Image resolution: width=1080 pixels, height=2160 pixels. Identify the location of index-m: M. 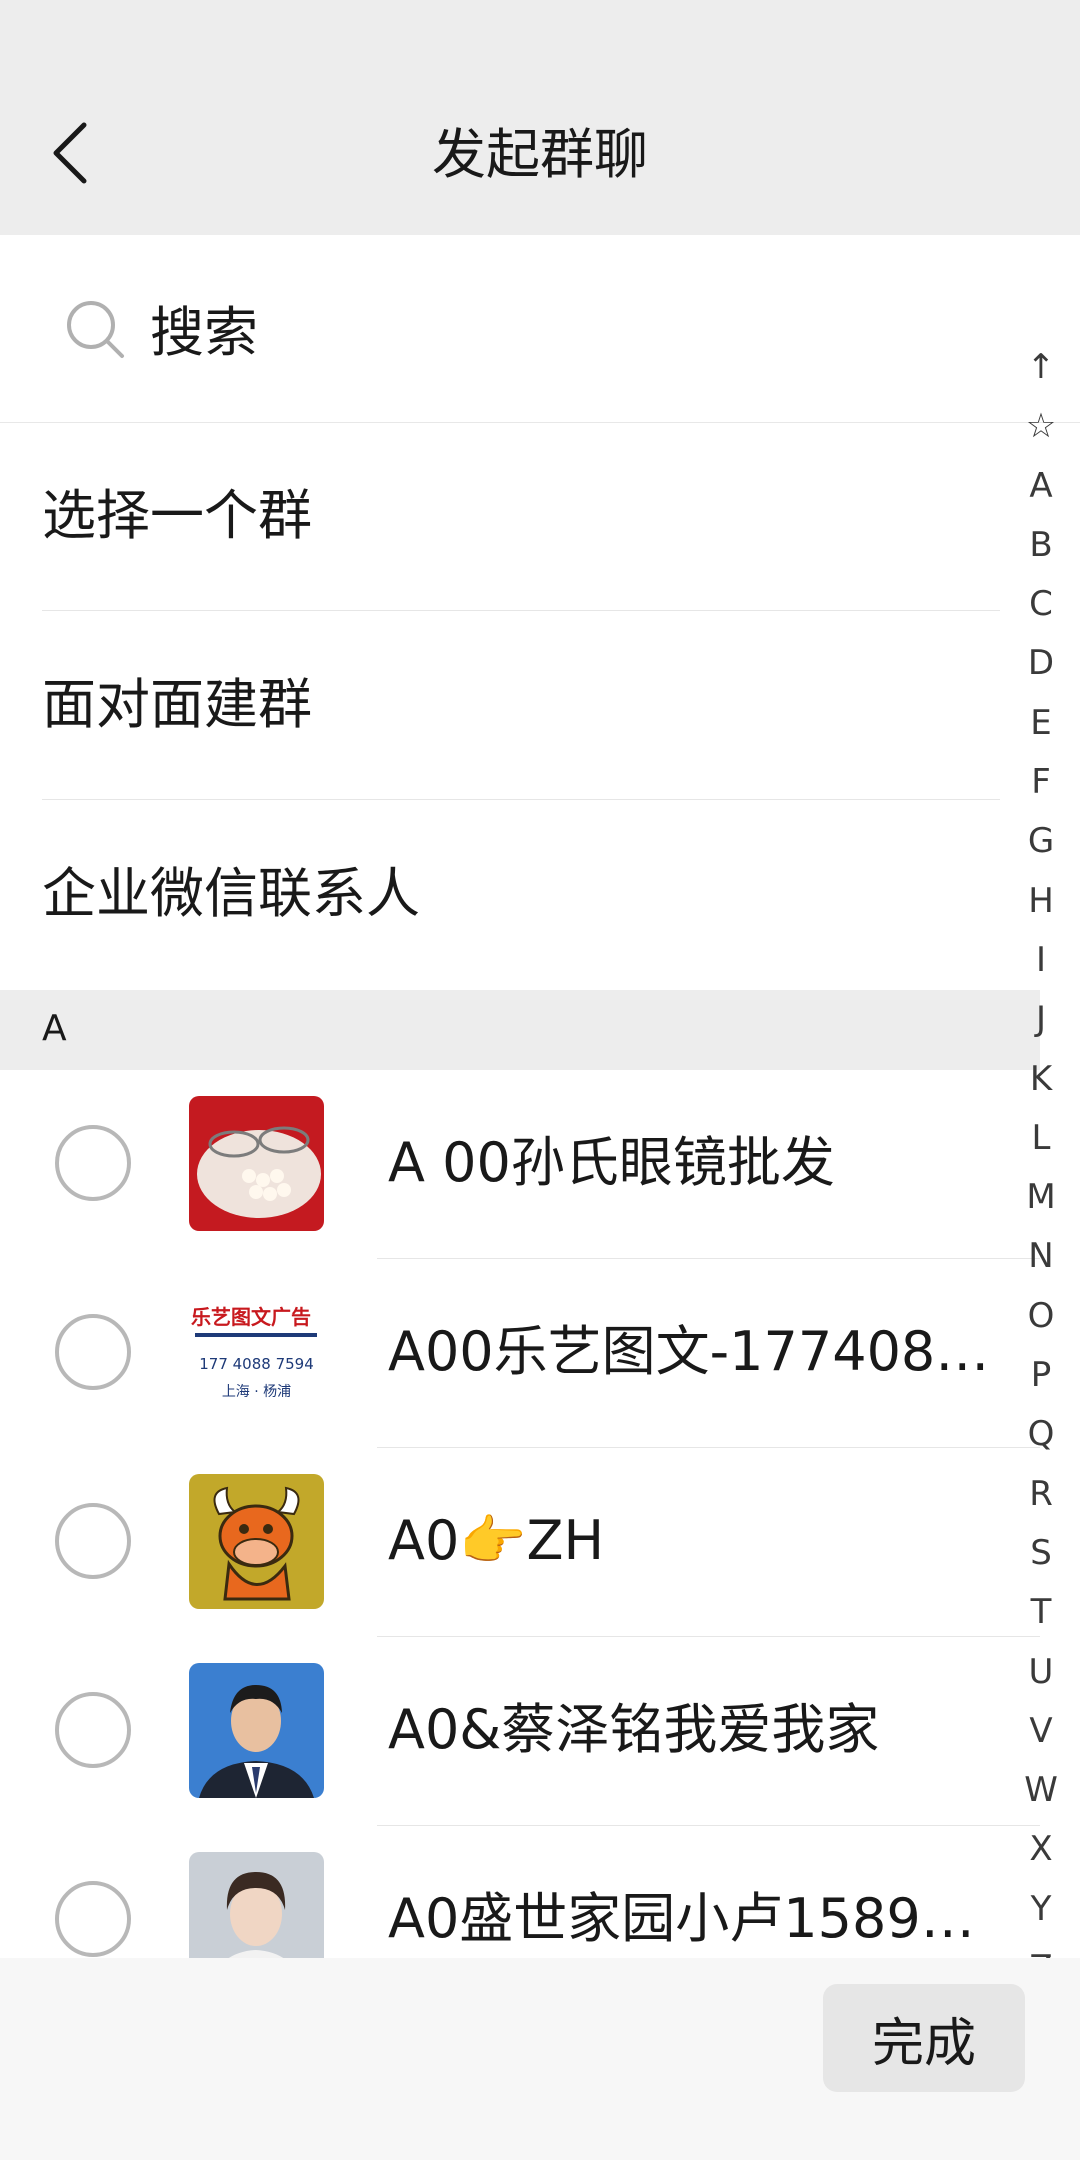
(1041, 1197).